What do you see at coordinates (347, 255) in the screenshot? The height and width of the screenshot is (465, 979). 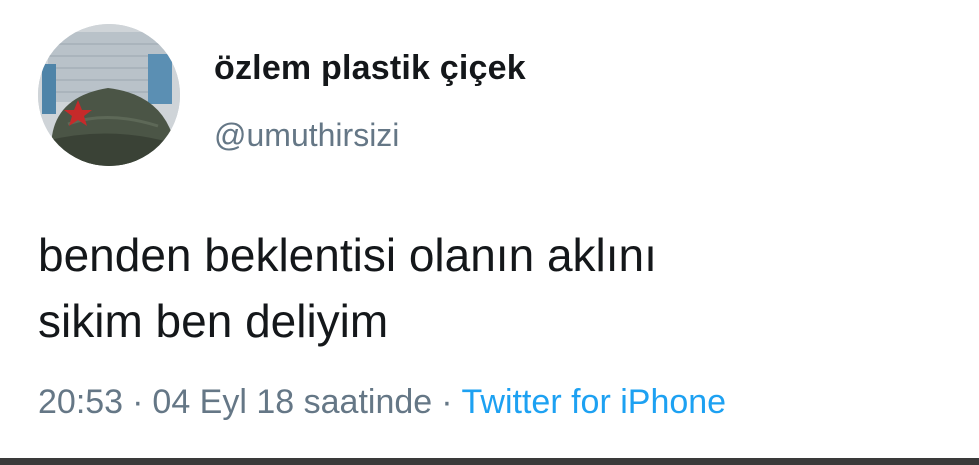 I see `tweet-text-line: benden beklentisi olanın aklını` at bounding box center [347, 255].